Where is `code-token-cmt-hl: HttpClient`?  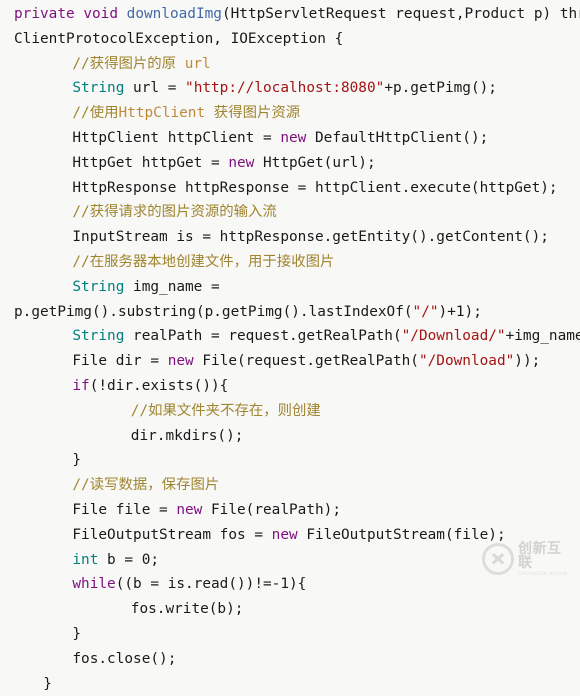 code-token-cmt-hl: HttpClient is located at coordinates (162, 113).